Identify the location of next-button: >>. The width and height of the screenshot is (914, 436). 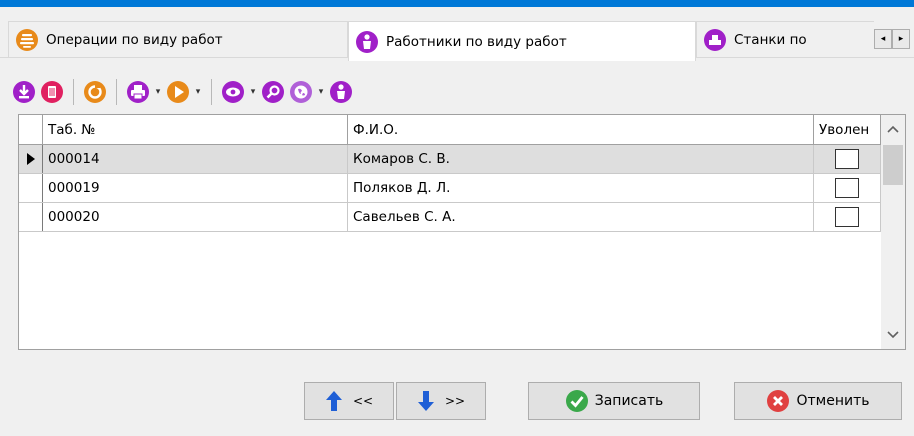
(441, 401).